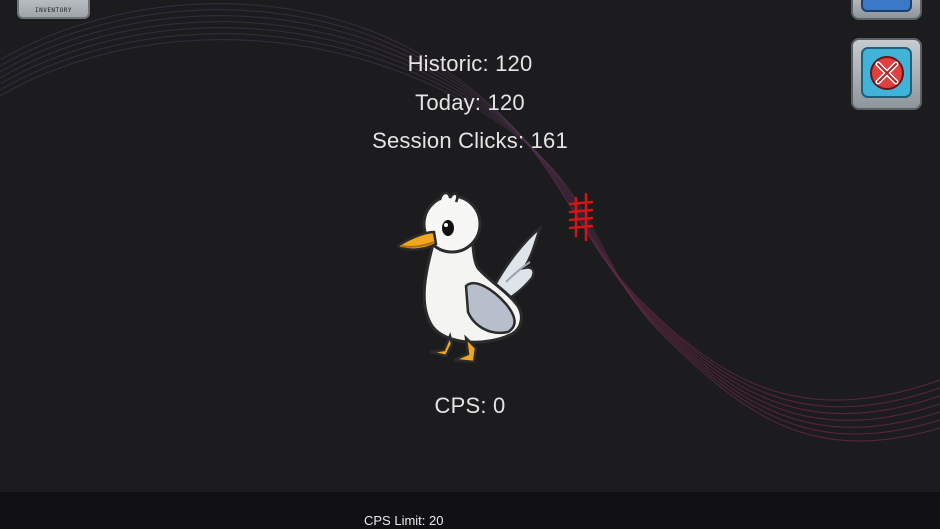 This screenshot has width=940, height=529. I want to click on inventory-button: INVENTORY, so click(53, 9).